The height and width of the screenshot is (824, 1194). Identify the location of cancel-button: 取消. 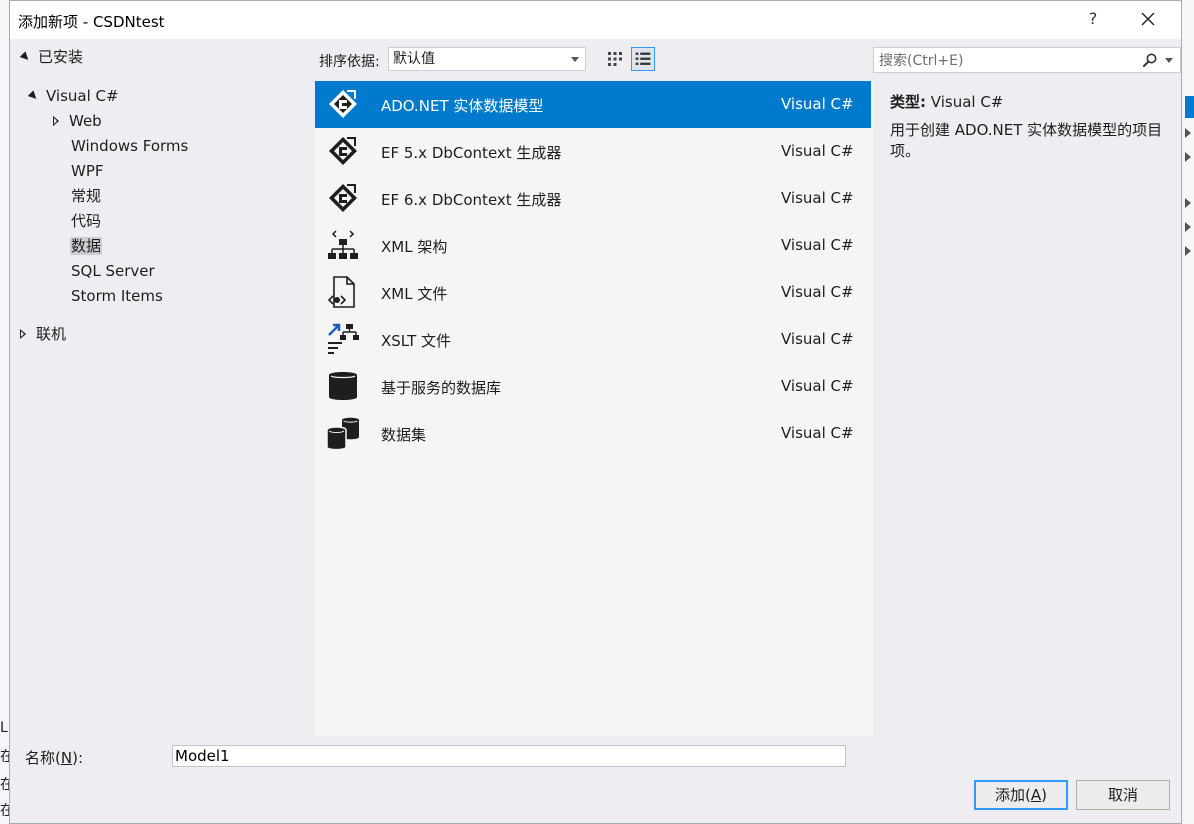
(1123, 795).